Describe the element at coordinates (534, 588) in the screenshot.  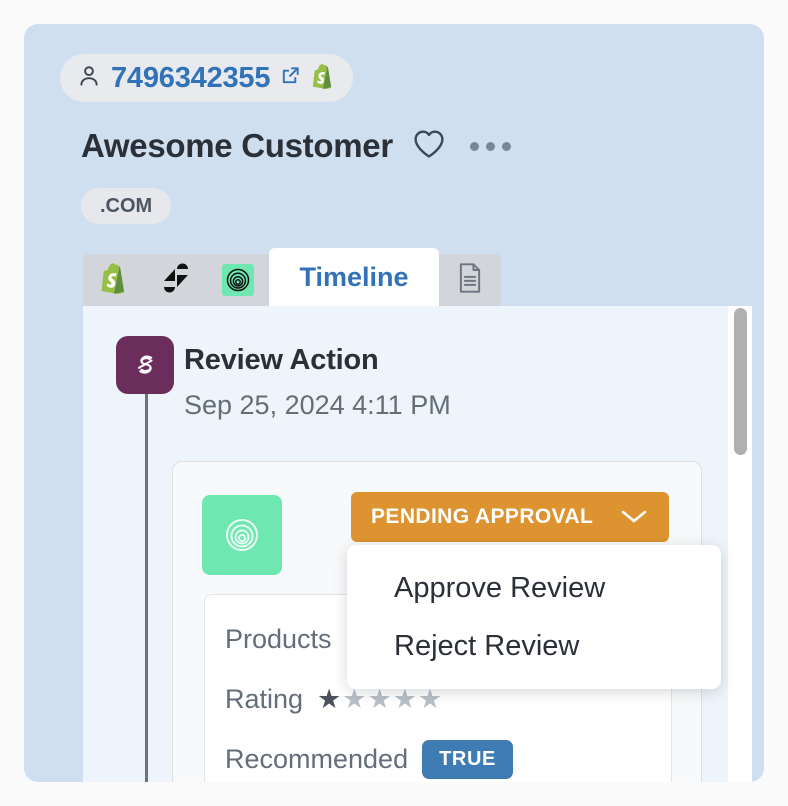
I see `menu-item-approve-review: Approve Review` at that location.